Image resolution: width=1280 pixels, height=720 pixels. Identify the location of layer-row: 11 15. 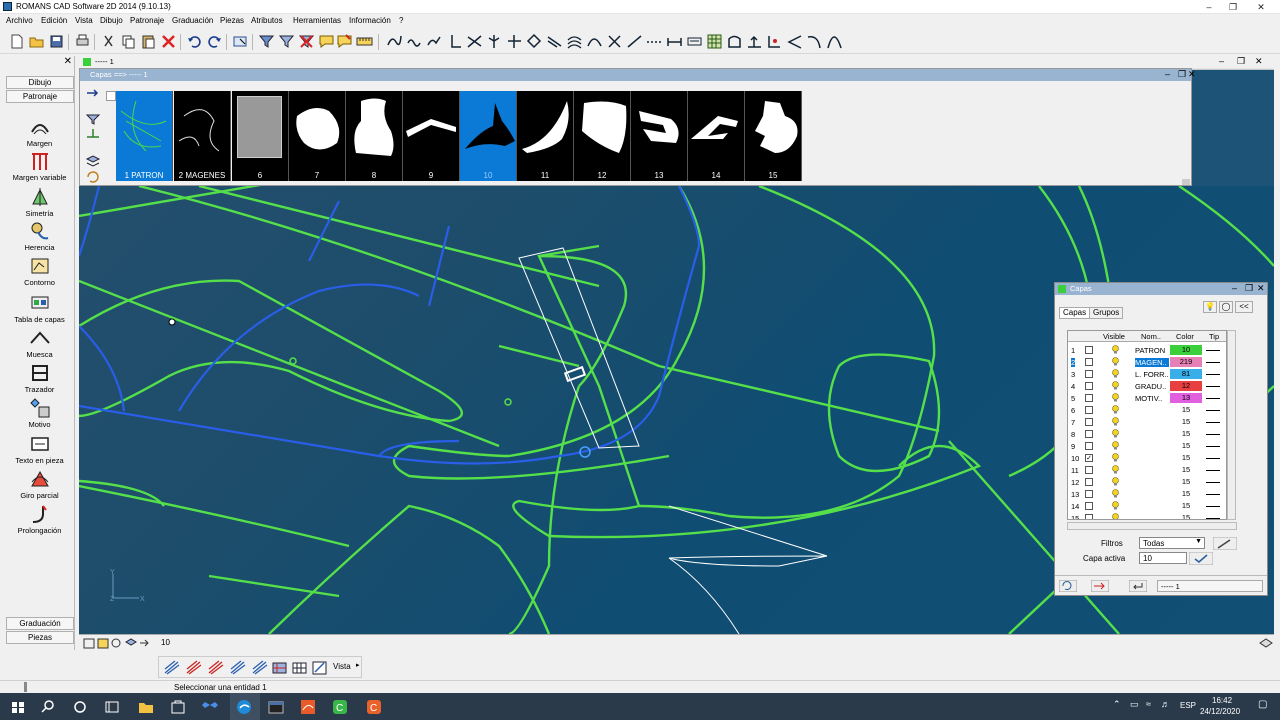
(1147, 470).